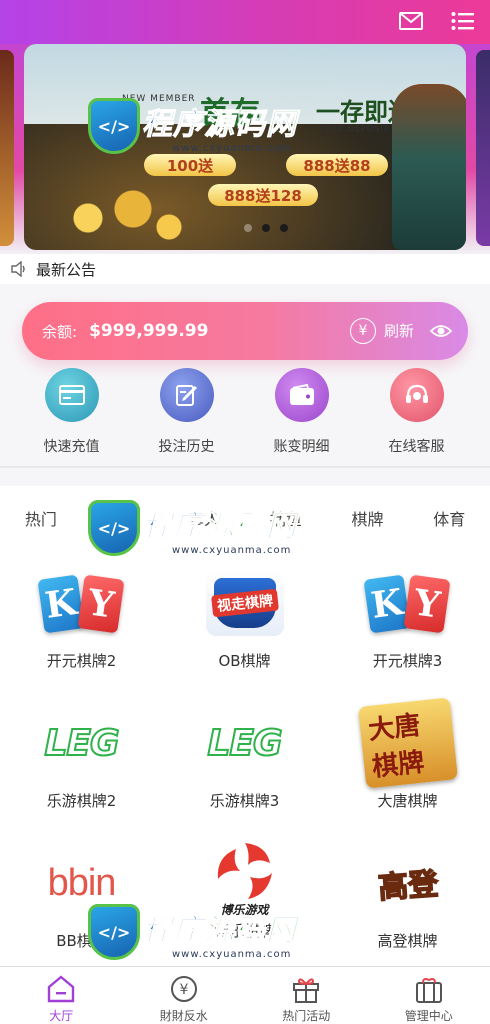 This screenshot has height=1024, width=490. I want to click on quick-action-account-detail: 账变明细, so click(301, 413).